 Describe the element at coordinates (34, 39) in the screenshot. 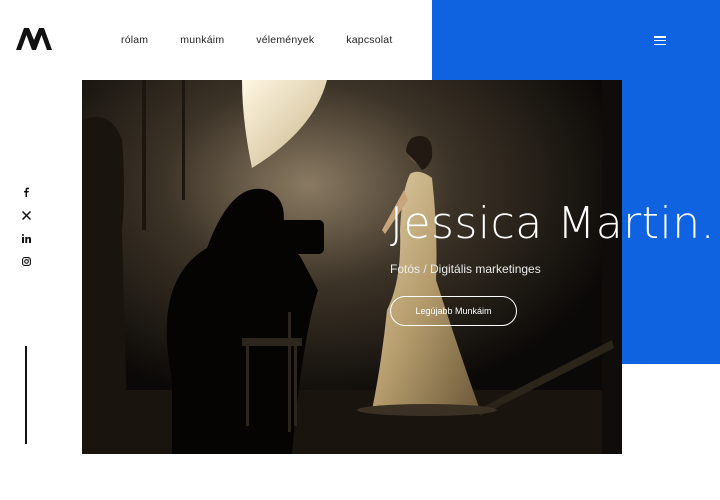

I see `stylized-m-logo` at that location.